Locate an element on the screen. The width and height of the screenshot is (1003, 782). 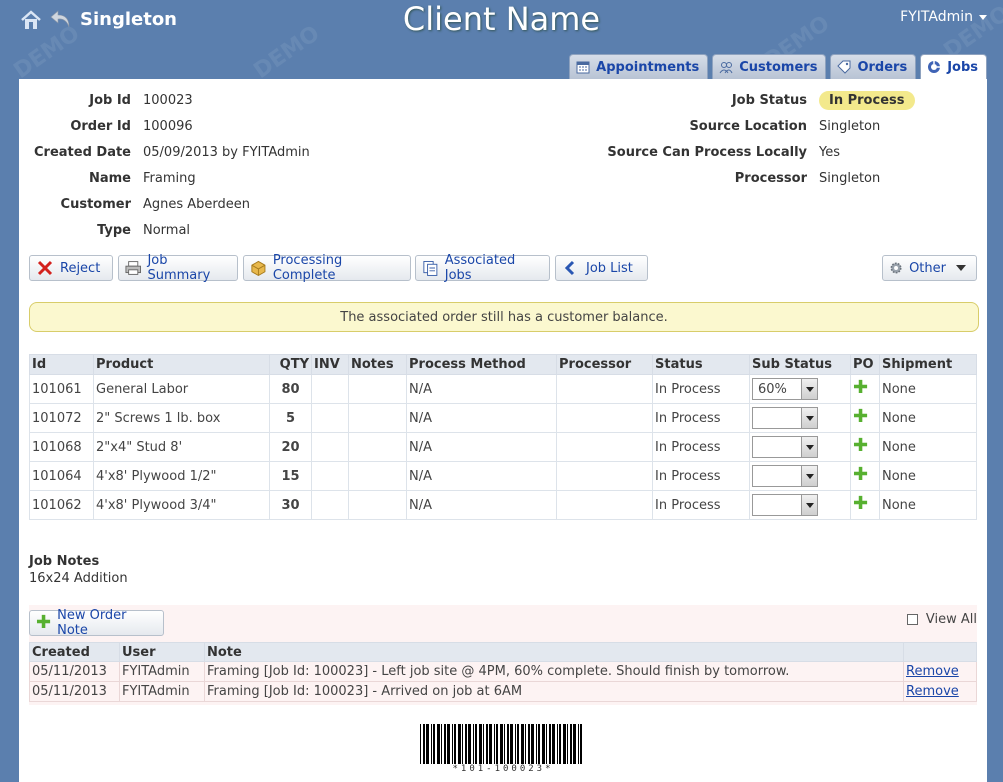
button-label: Associated Jobs is located at coordinates (480, 268).